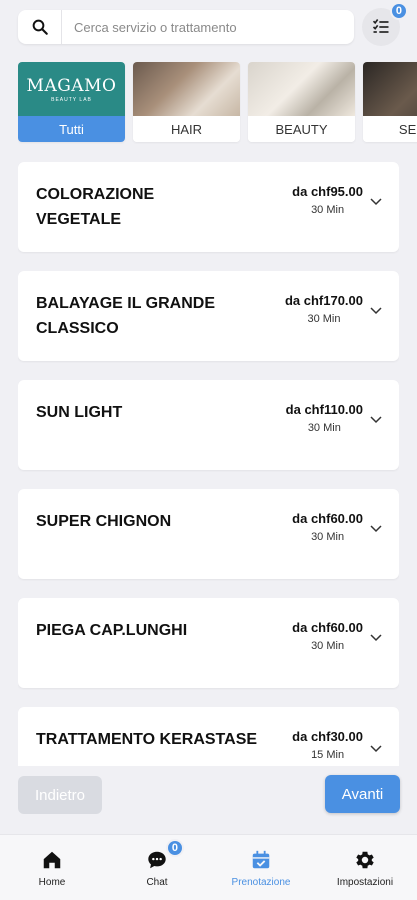 This screenshot has width=417, height=900. I want to click on nav-label: Impostazioni, so click(365, 882).